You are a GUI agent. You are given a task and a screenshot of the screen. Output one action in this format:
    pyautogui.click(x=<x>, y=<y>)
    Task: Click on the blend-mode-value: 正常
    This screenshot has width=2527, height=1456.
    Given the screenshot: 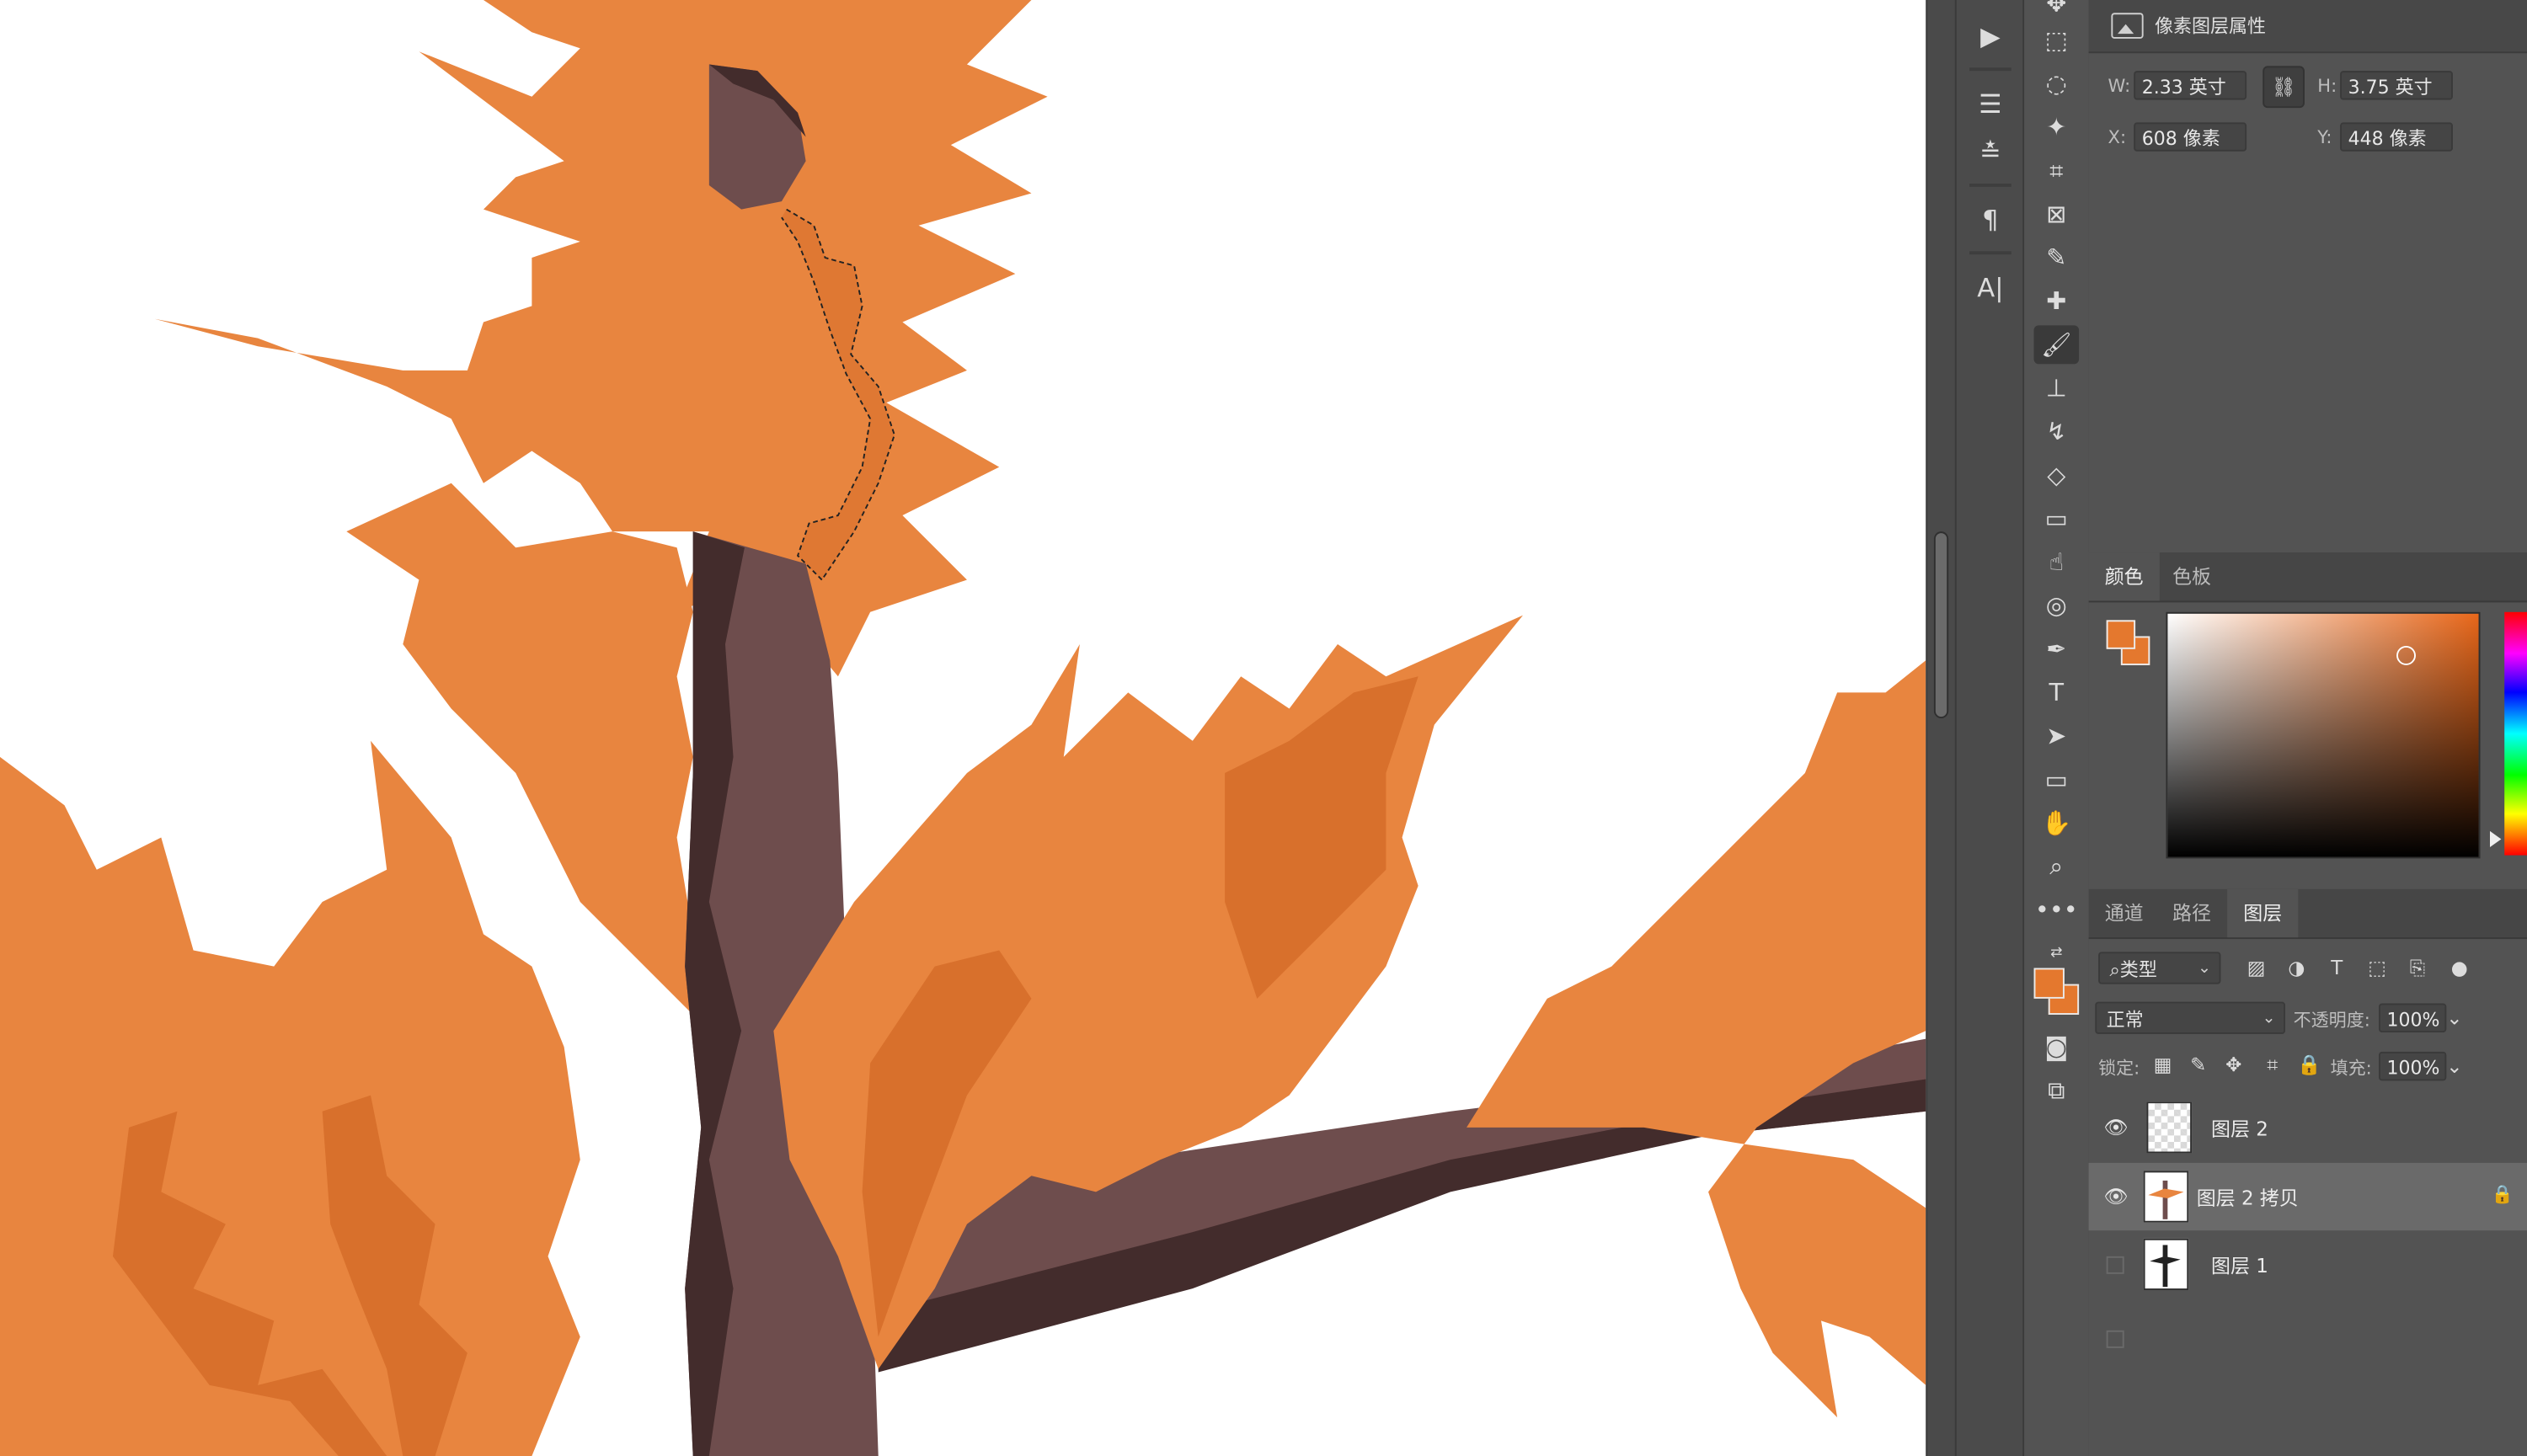 What is the action you would take?
    pyautogui.click(x=2125, y=1020)
    